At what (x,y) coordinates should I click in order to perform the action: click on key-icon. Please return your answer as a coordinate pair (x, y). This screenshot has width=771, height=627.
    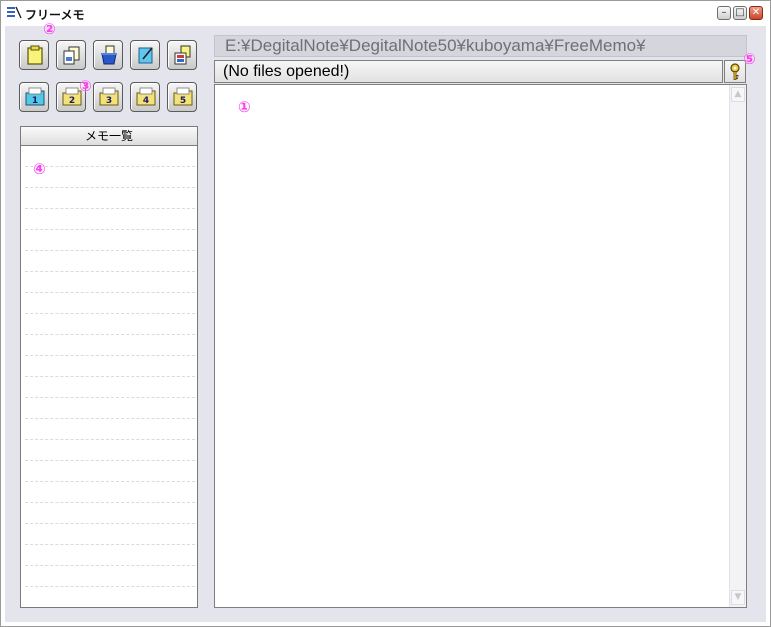
    Looking at the image, I should click on (735, 71).